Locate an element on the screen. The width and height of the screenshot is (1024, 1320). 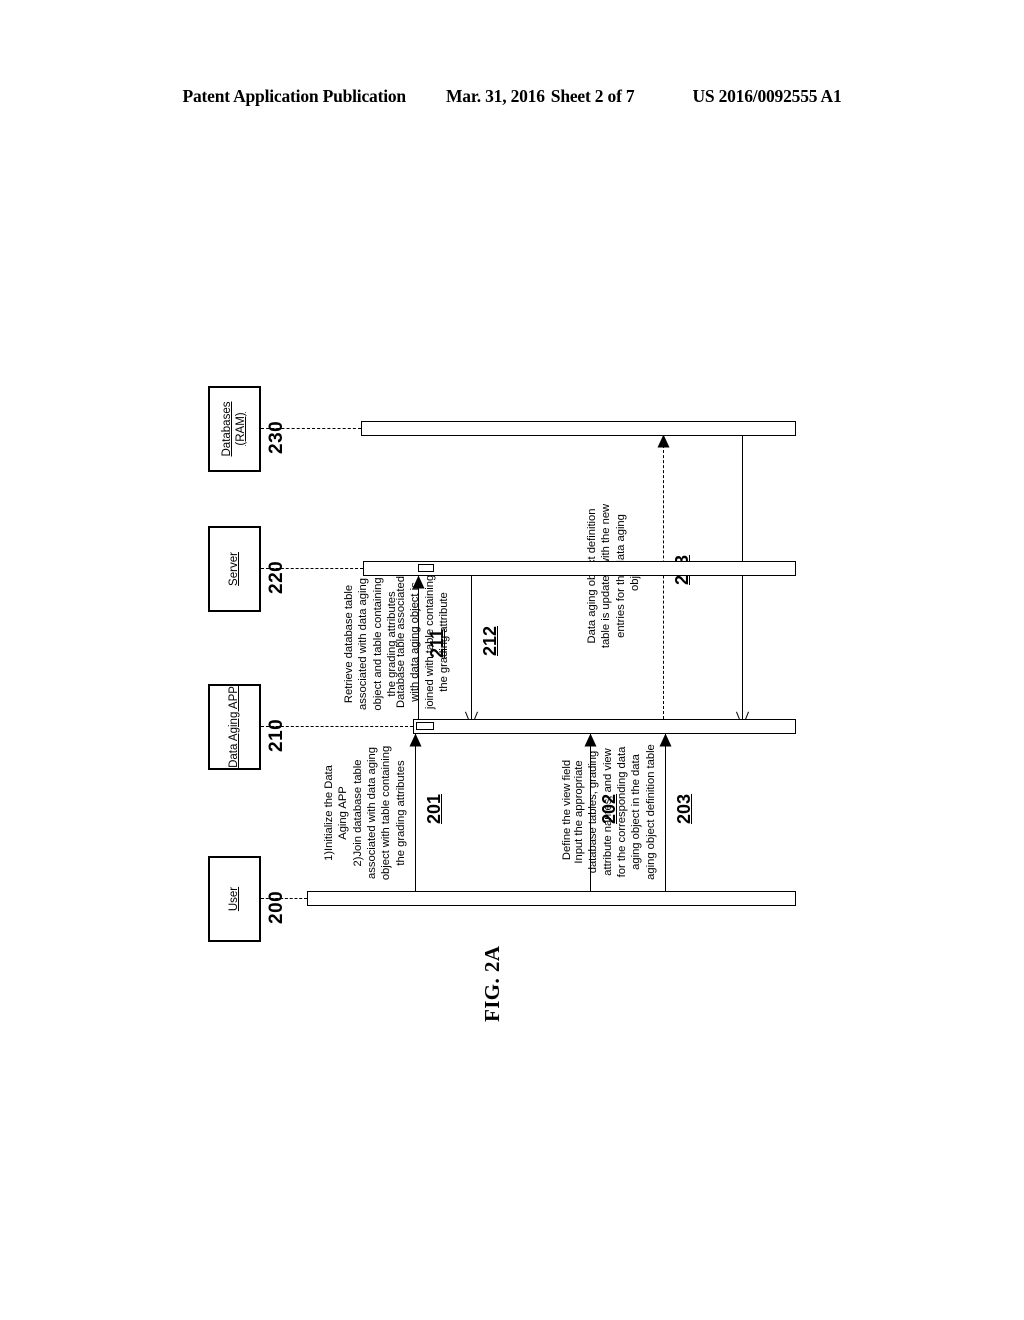
lifeline-ref-210: 210 is located at coordinates (276, 735).